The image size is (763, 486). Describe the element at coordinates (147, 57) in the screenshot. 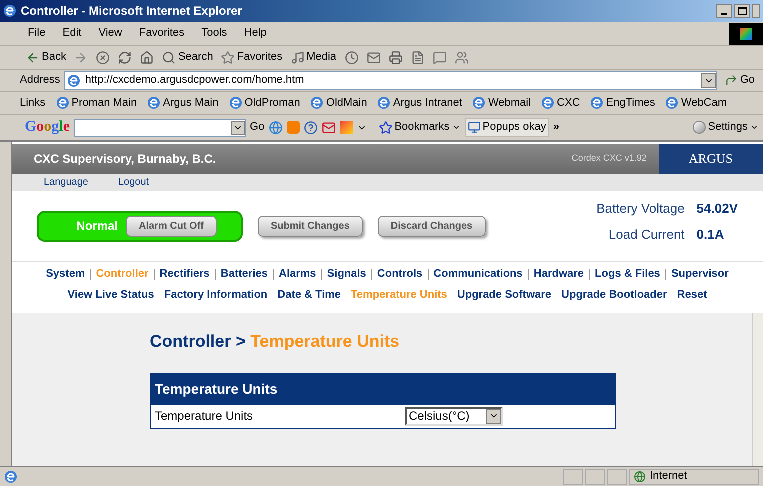

I see `home-icon` at that location.